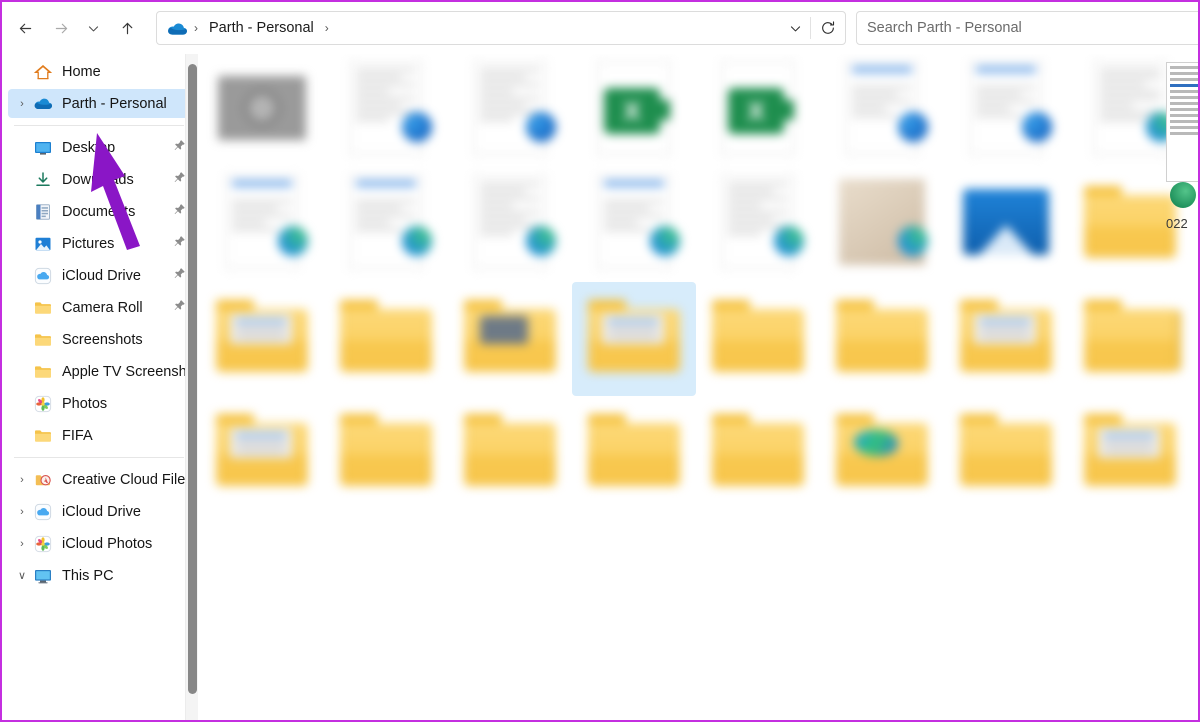  Describe the element at coordinates (43, 480) in the screenshot. I see `creative-cloud-icon` at that location.